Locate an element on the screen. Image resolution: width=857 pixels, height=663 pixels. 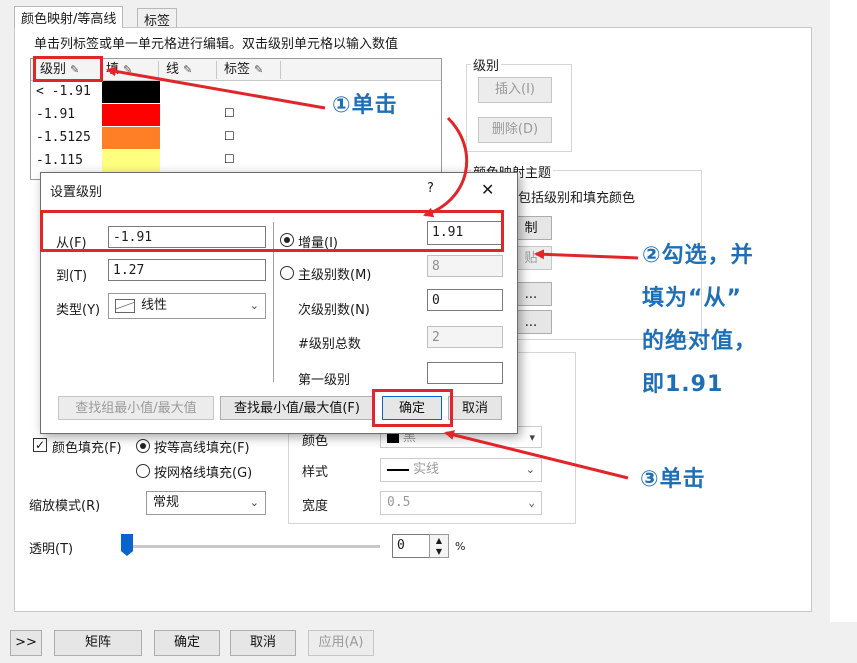
first-level-label: 第一级别 is located at coordinates (324, 380).